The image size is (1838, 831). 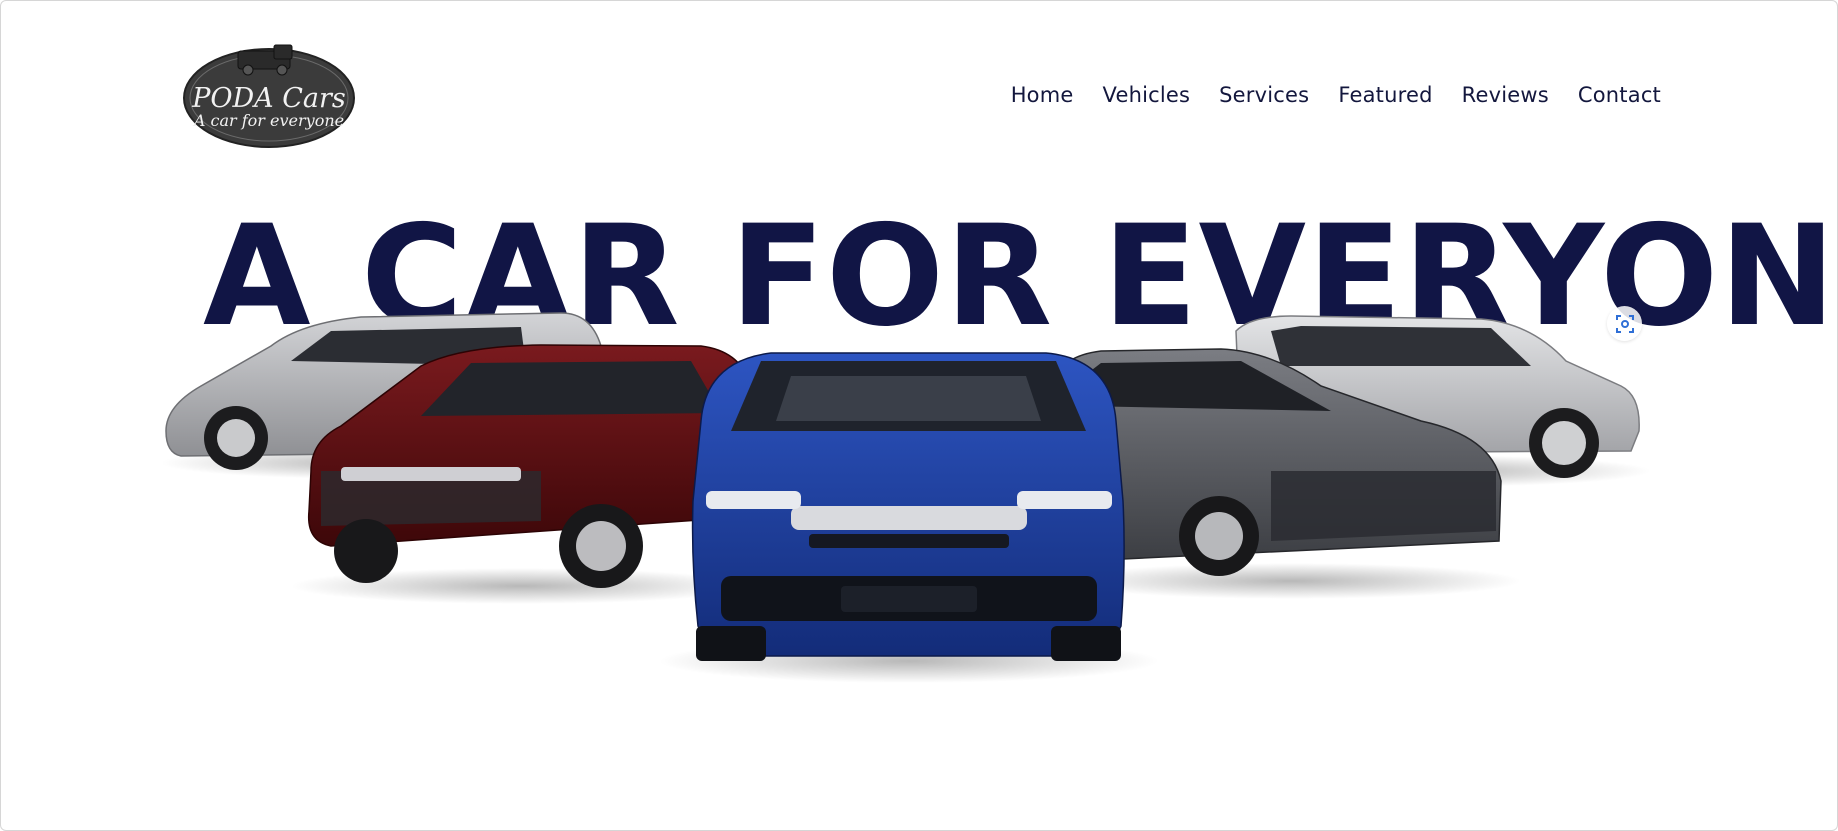 I want to click on blue-sedan-image, so click(x=909, y=517).